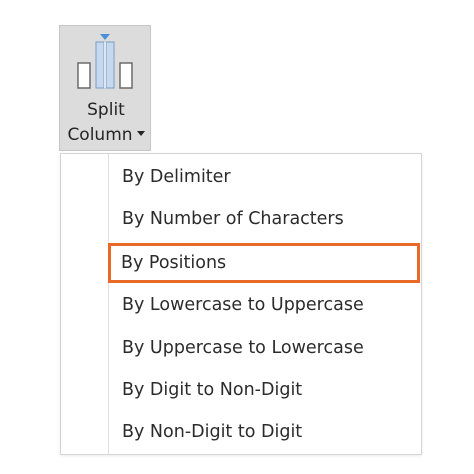 This screenshot has height=474, width=474. I want to click on split-label-line2: Column, so click(106, 135).